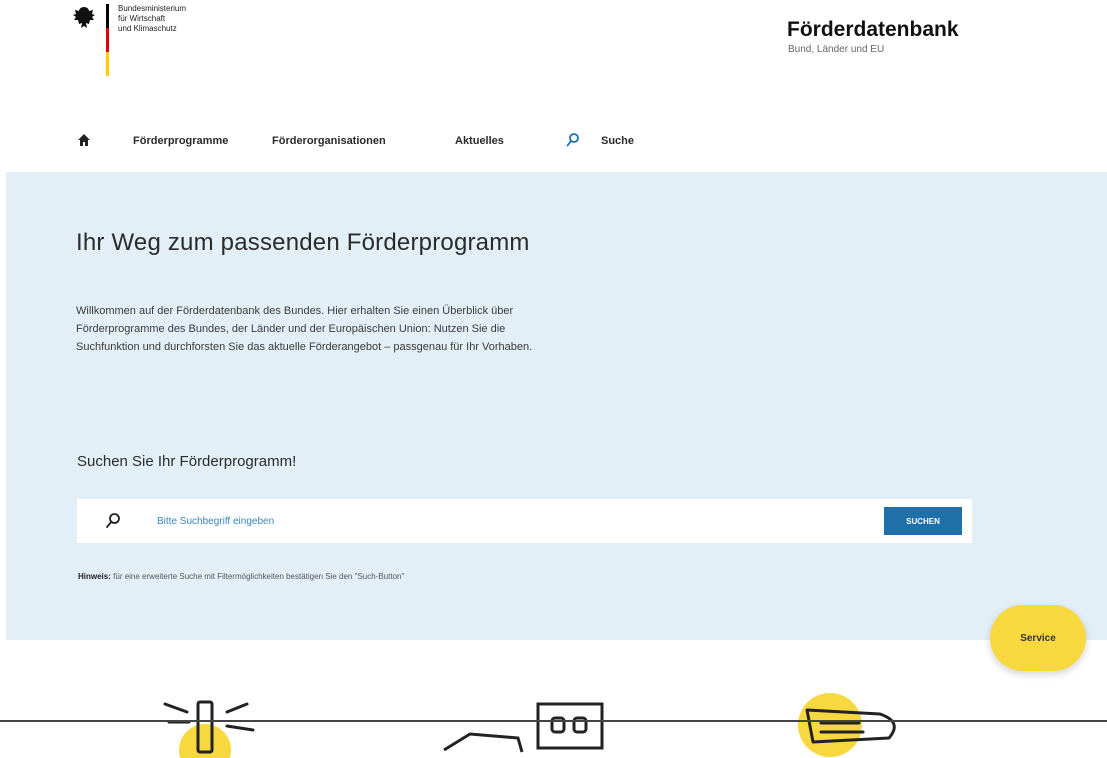  I want to click on document-illustration-icon, so click(847, 725).